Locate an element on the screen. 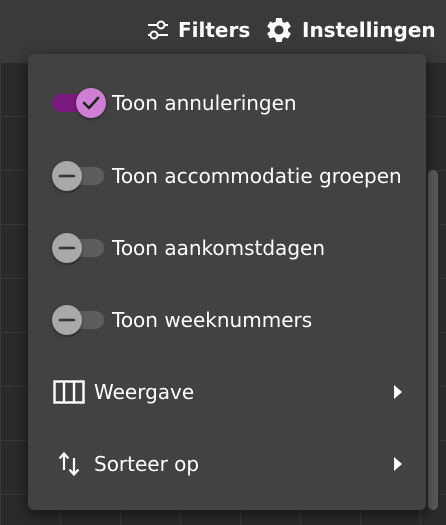  filters-label: Filters is located at coordinates (214, 30).